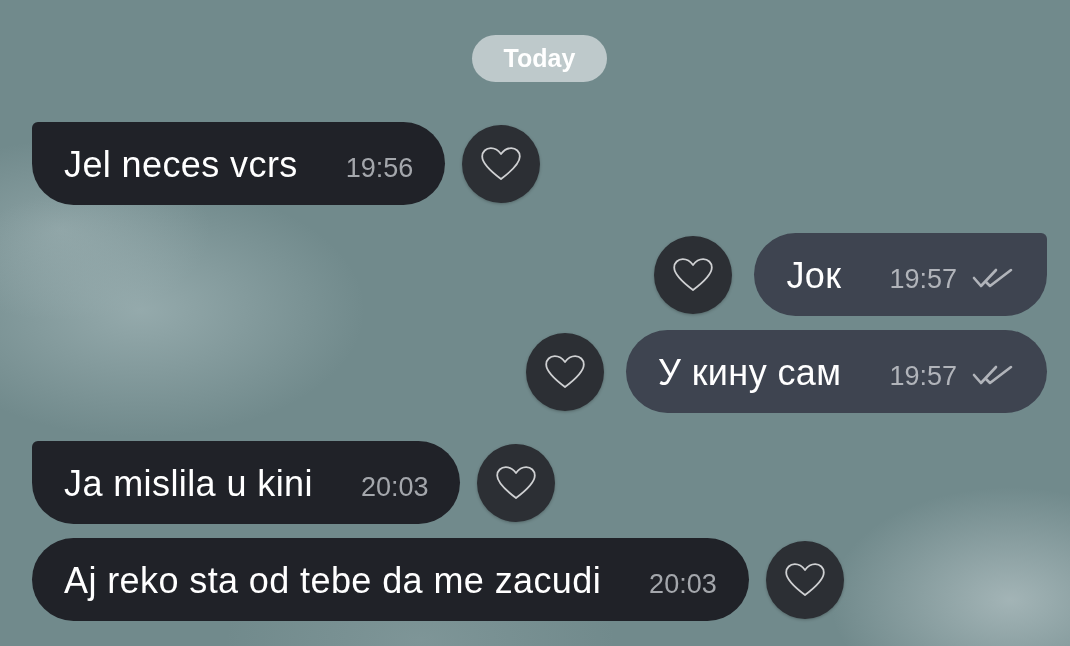 The height and width of the screenshot is (646, 1070). Describe the element at coordinates (539, 58) in the screenshot. I see `date-divider: Today` at that location.